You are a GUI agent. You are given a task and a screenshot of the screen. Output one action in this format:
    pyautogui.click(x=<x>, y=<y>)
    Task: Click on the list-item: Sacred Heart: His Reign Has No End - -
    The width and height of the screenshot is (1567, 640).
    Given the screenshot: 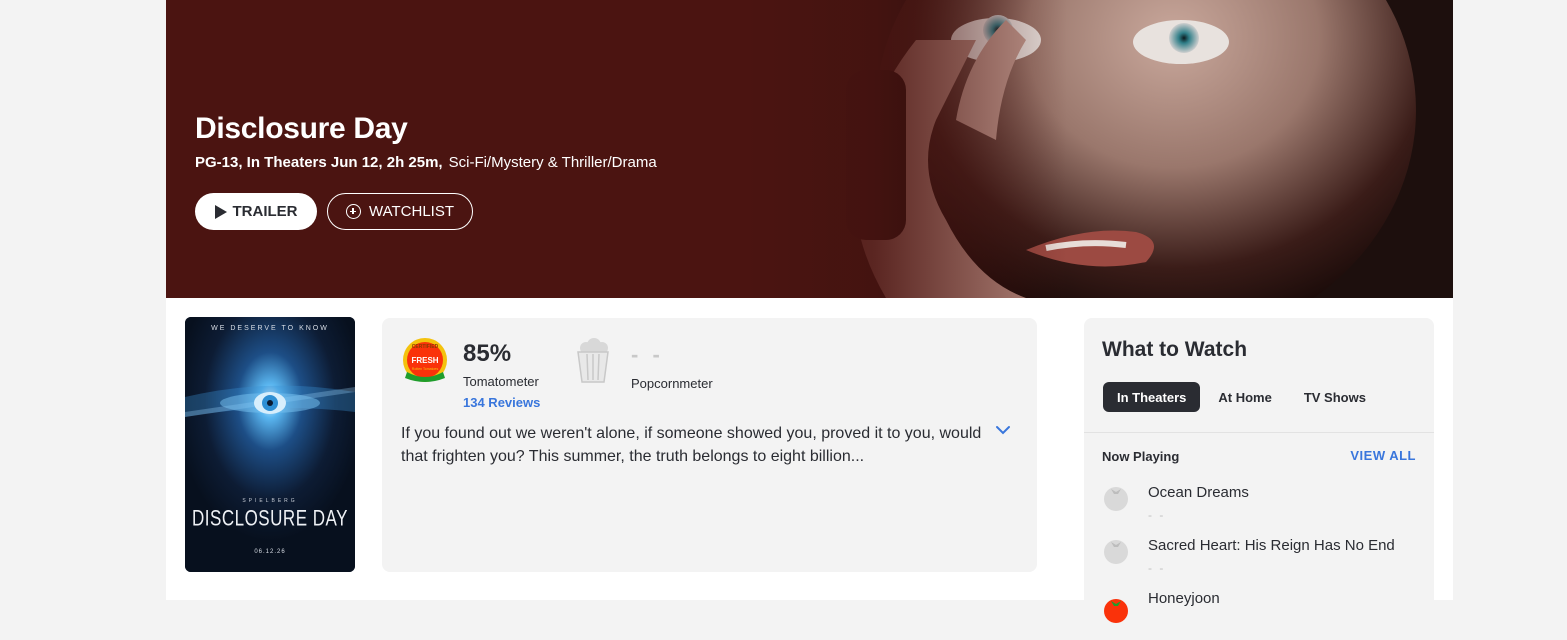 What is the action you would take?
    pyautogui.click(x=1262, y=562)
    